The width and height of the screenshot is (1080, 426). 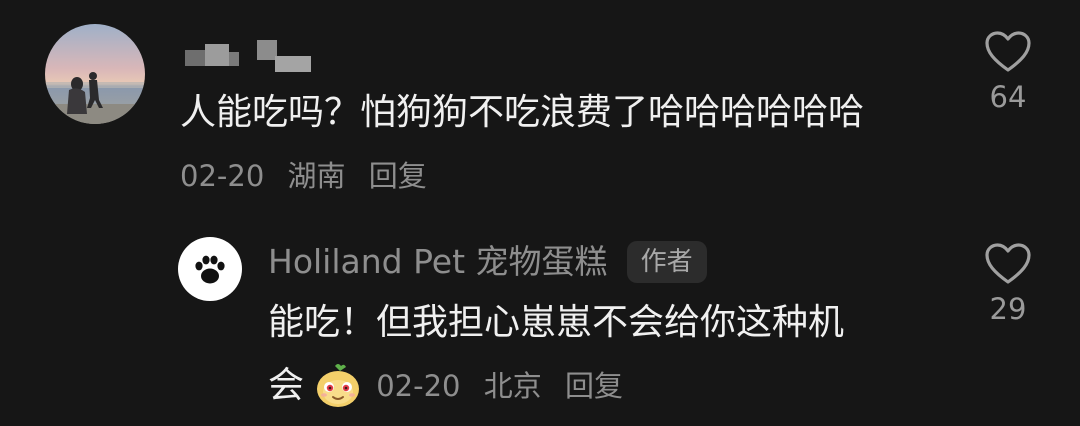 What do you see at coordinates (252, 57) in the screenshot?
I see `username-redacted` at bounding box center [252, 57].